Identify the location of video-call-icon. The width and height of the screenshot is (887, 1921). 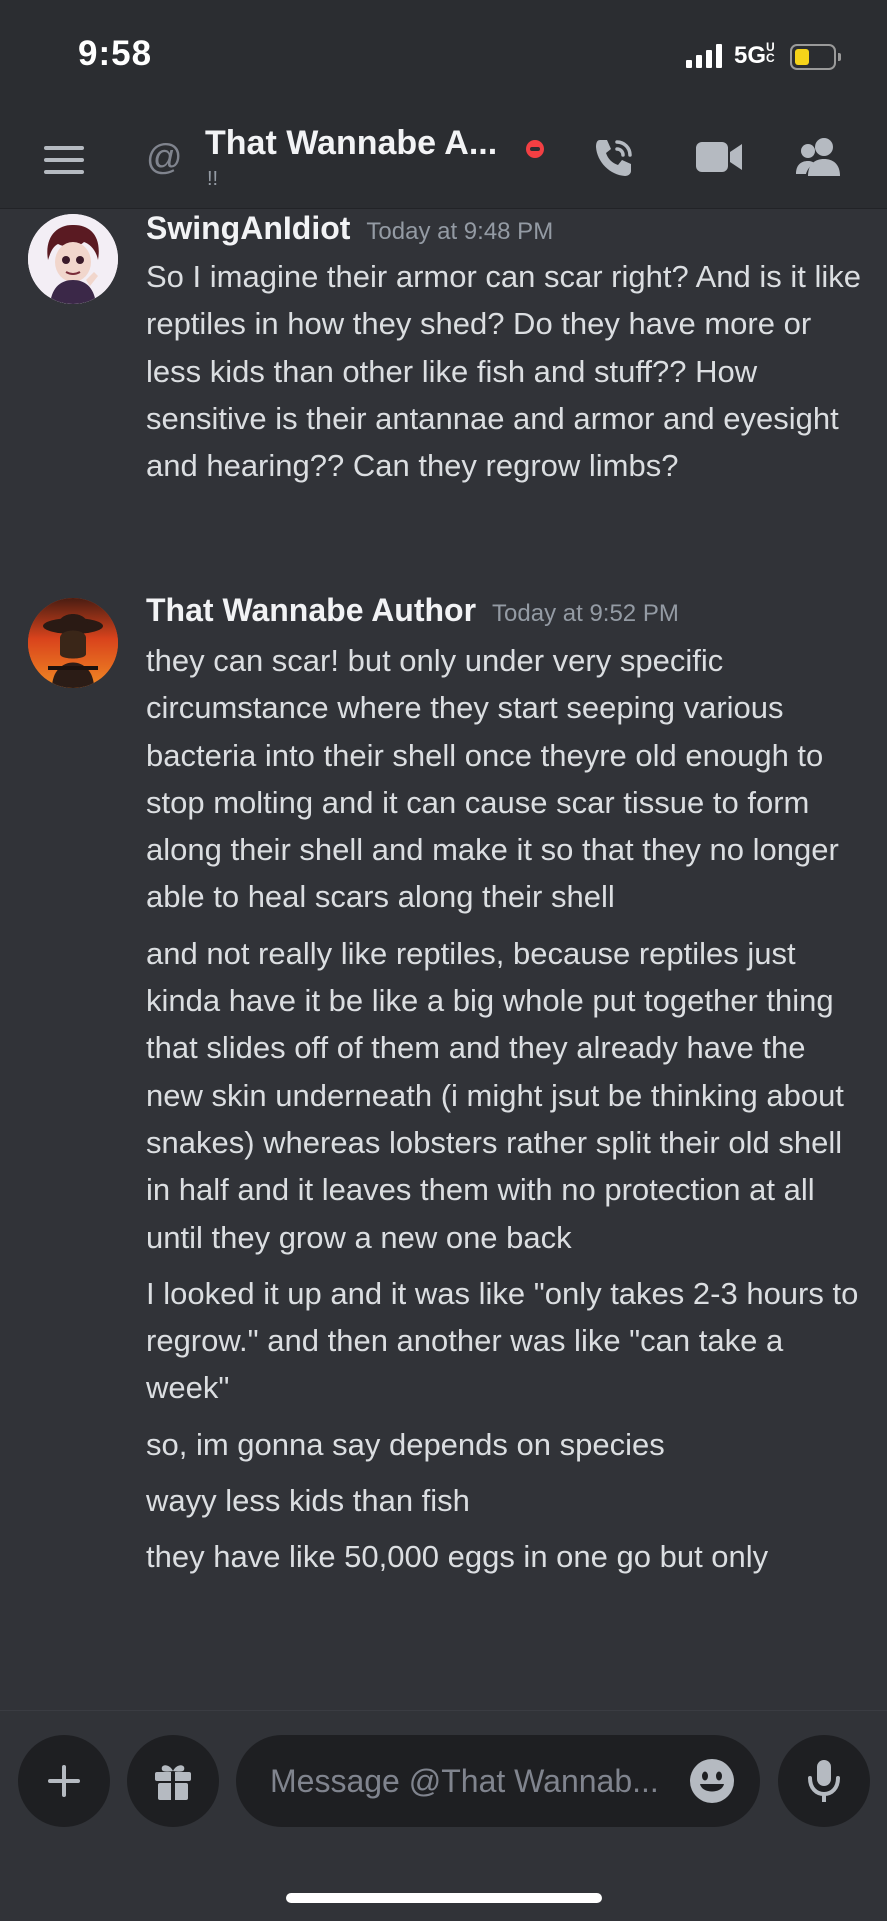
(719, 158).